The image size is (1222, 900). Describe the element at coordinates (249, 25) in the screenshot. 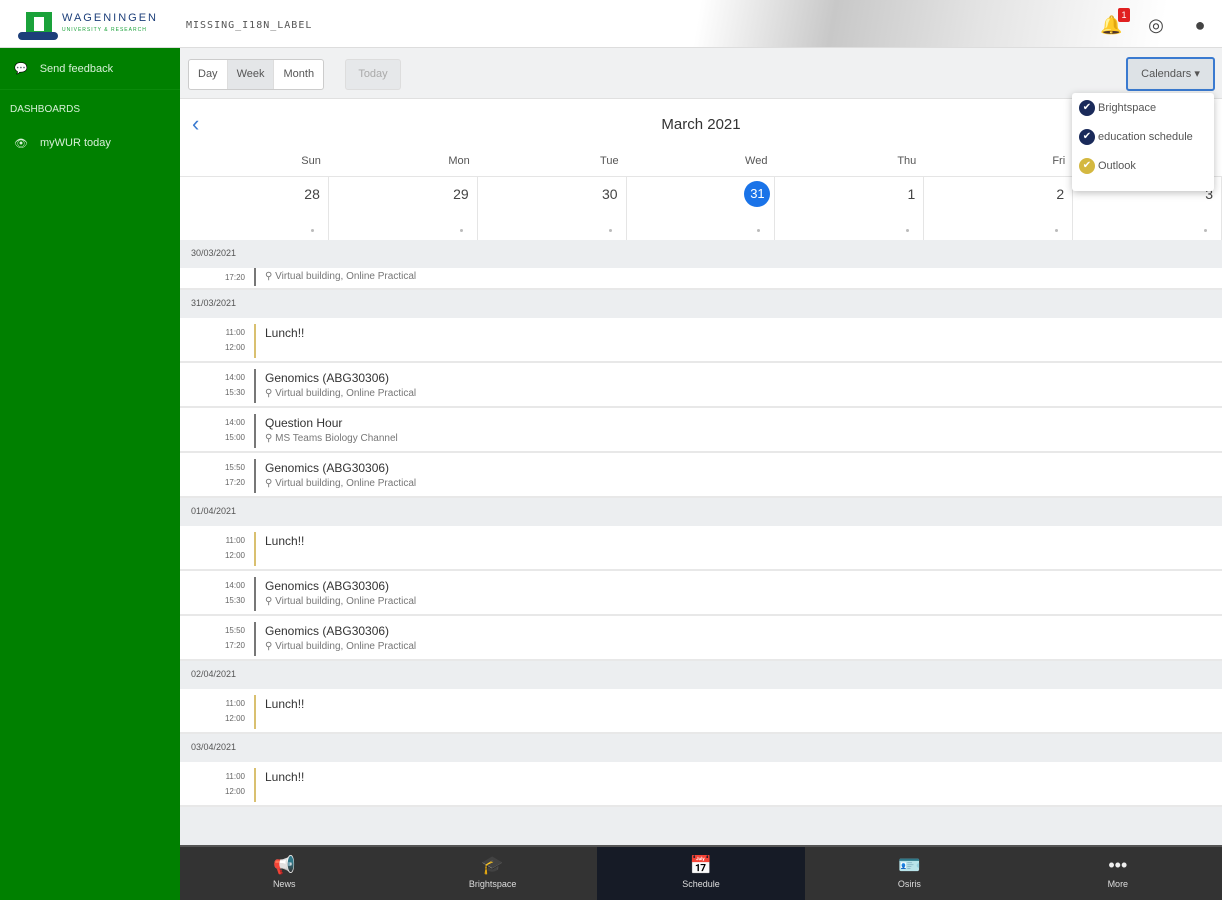

I see `page-title: MISSING_I18N_LABEL` at that location.